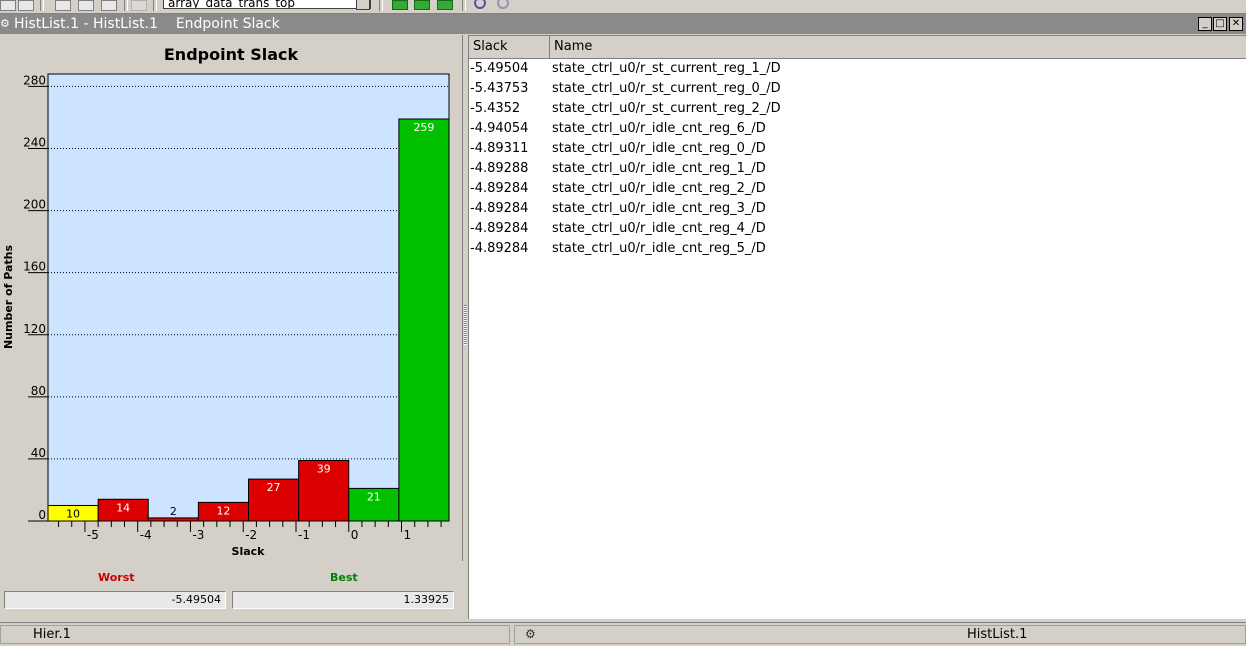 This screenshot has width=1246, height=646. Describe the element at coordinates (424, 320) in the screenshot. I see `histogram-bar` at that location.